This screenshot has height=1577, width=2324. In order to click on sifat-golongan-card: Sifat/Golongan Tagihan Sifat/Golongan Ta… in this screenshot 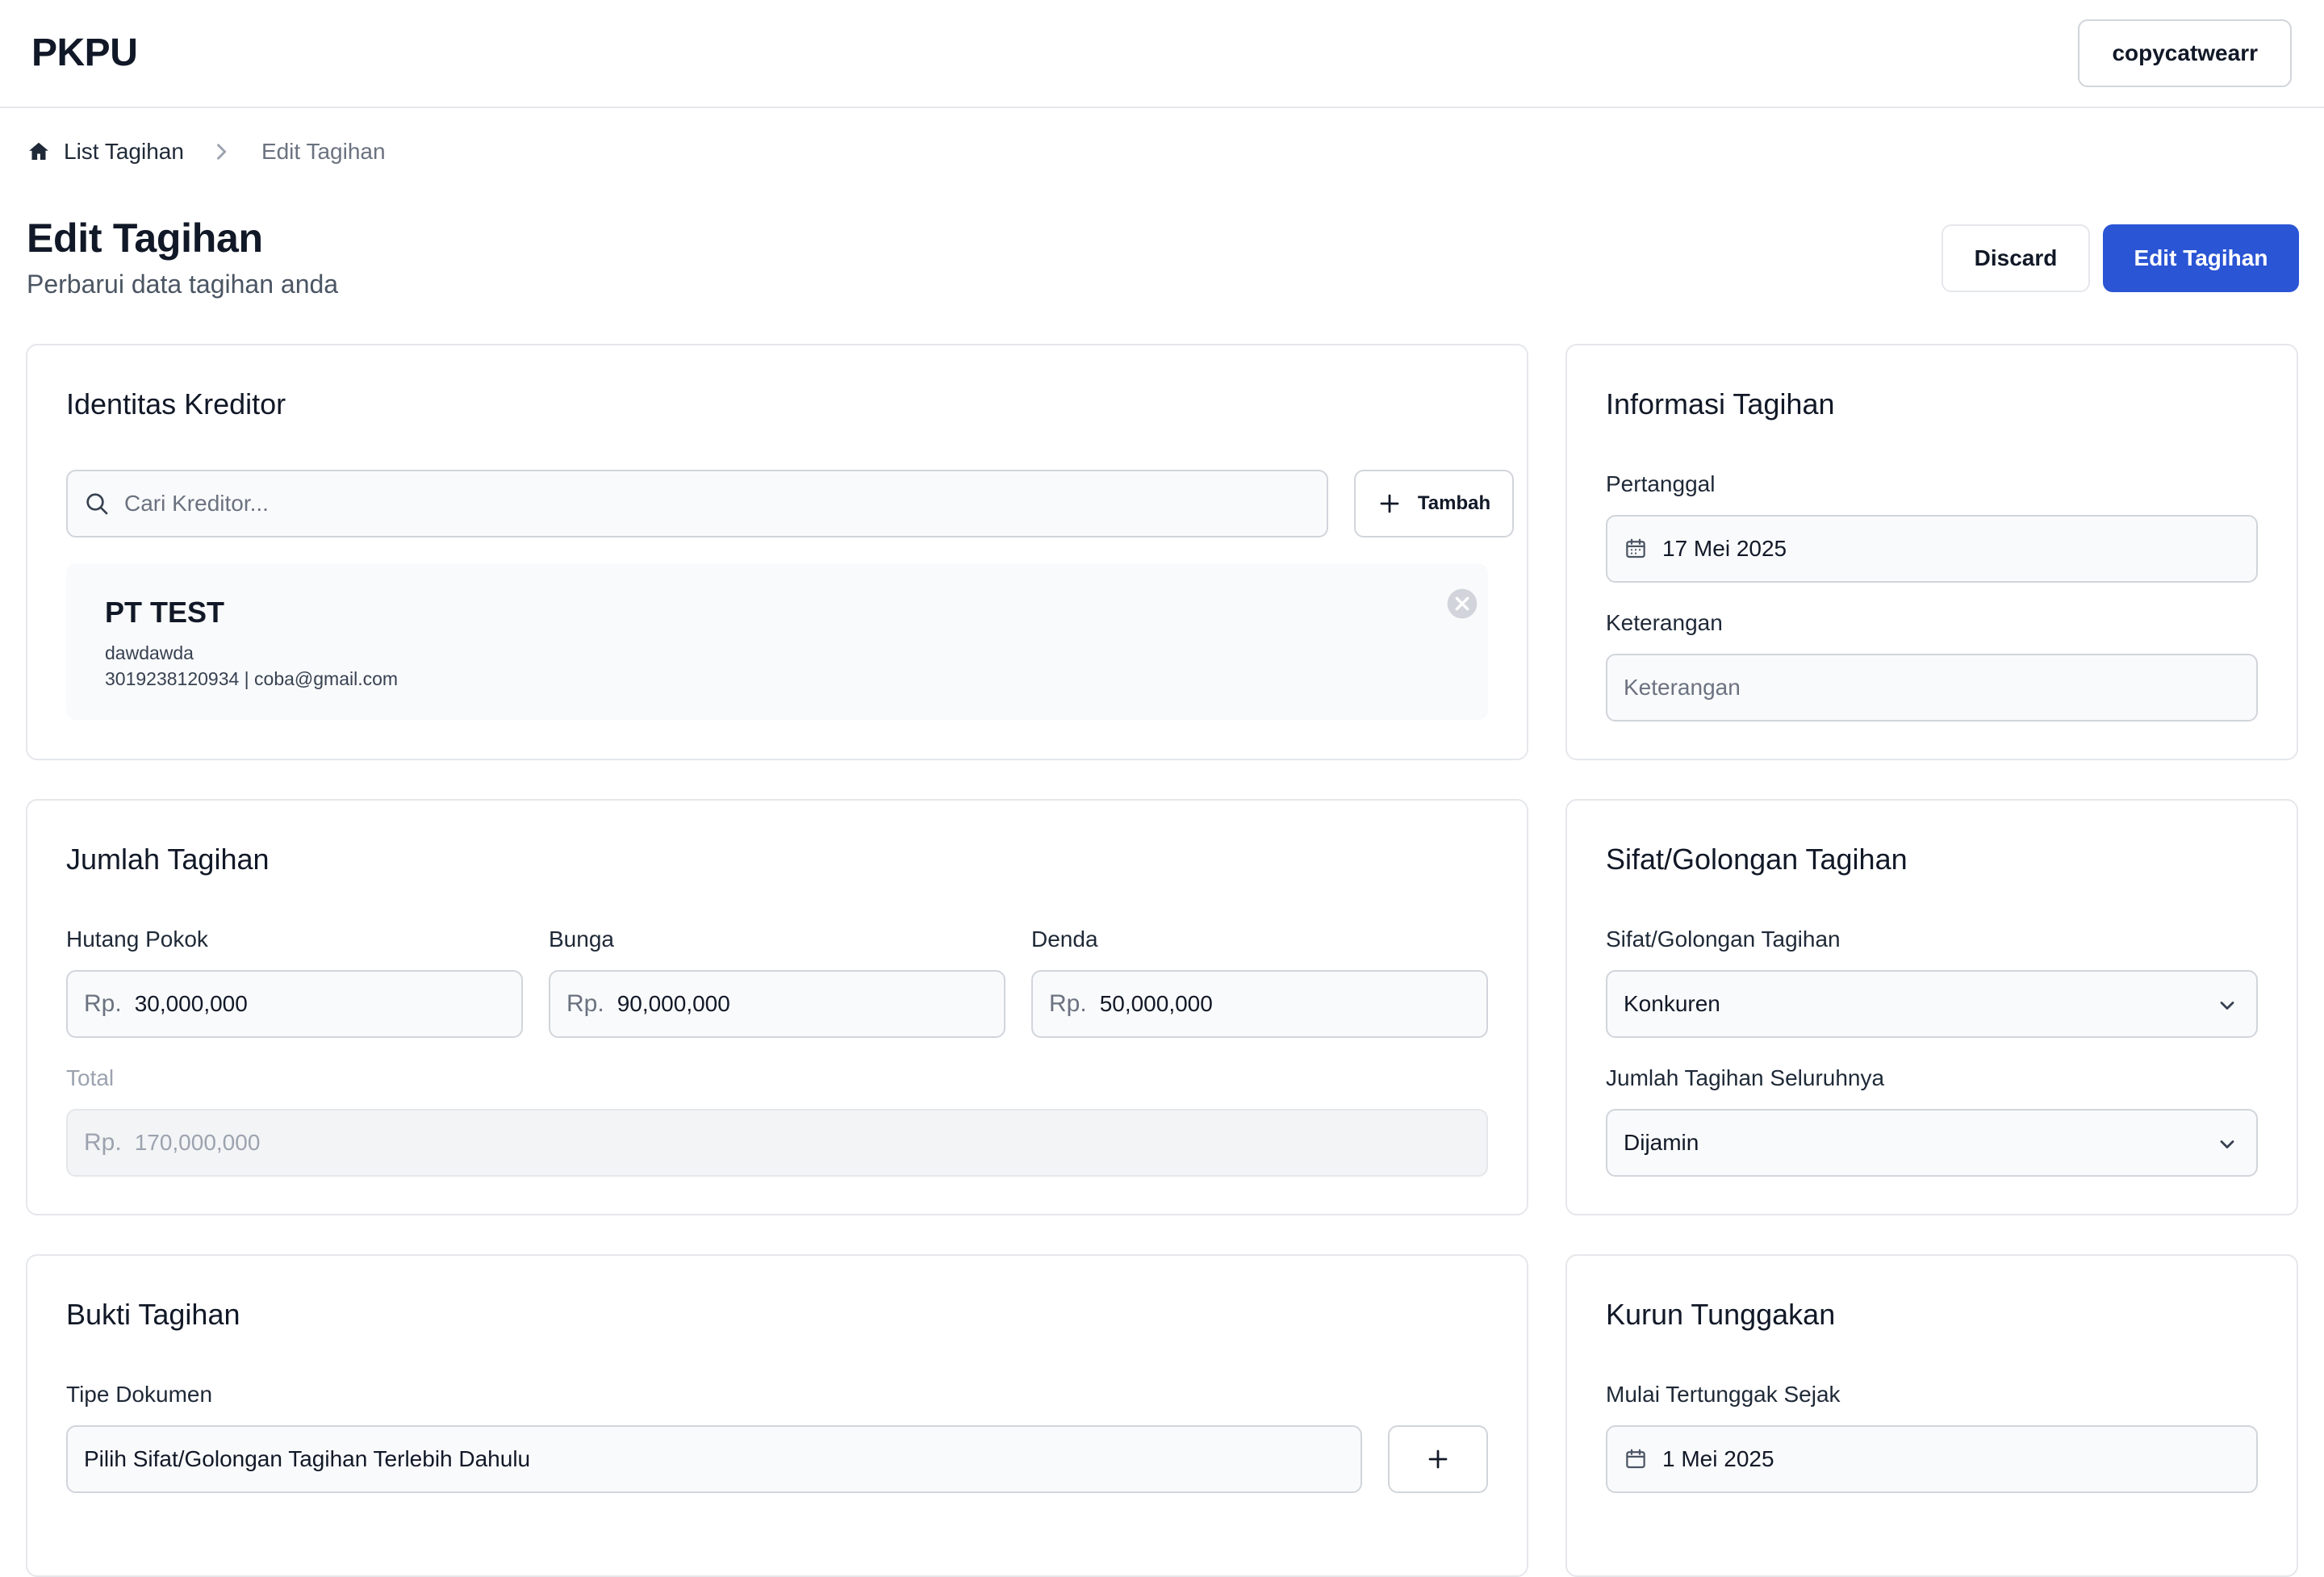, I will do `click(1932, 1007)`.